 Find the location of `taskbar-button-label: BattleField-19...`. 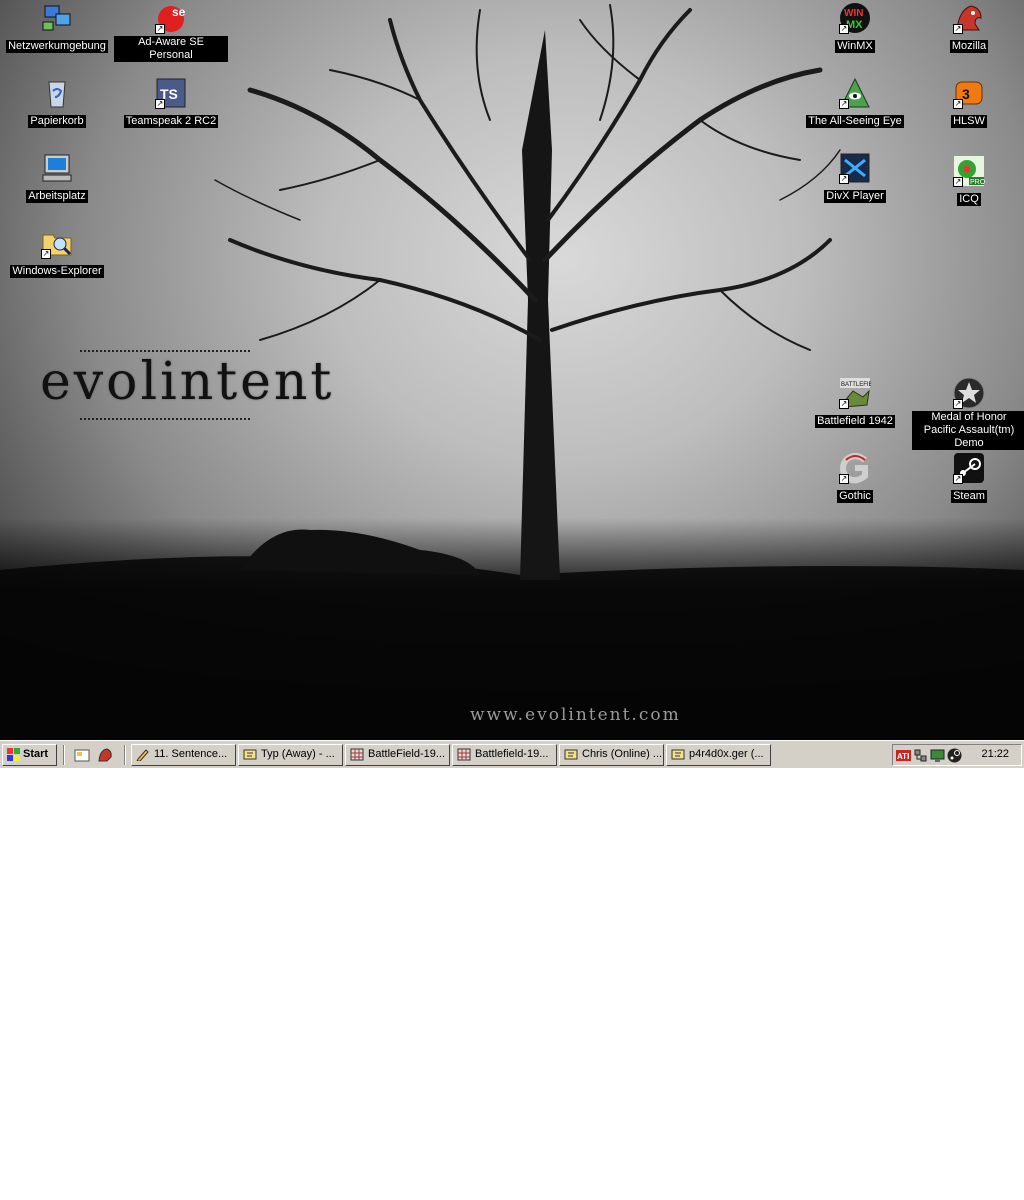

taskbar-button-label: BattleField-19... is located at coordinates (407, 754).